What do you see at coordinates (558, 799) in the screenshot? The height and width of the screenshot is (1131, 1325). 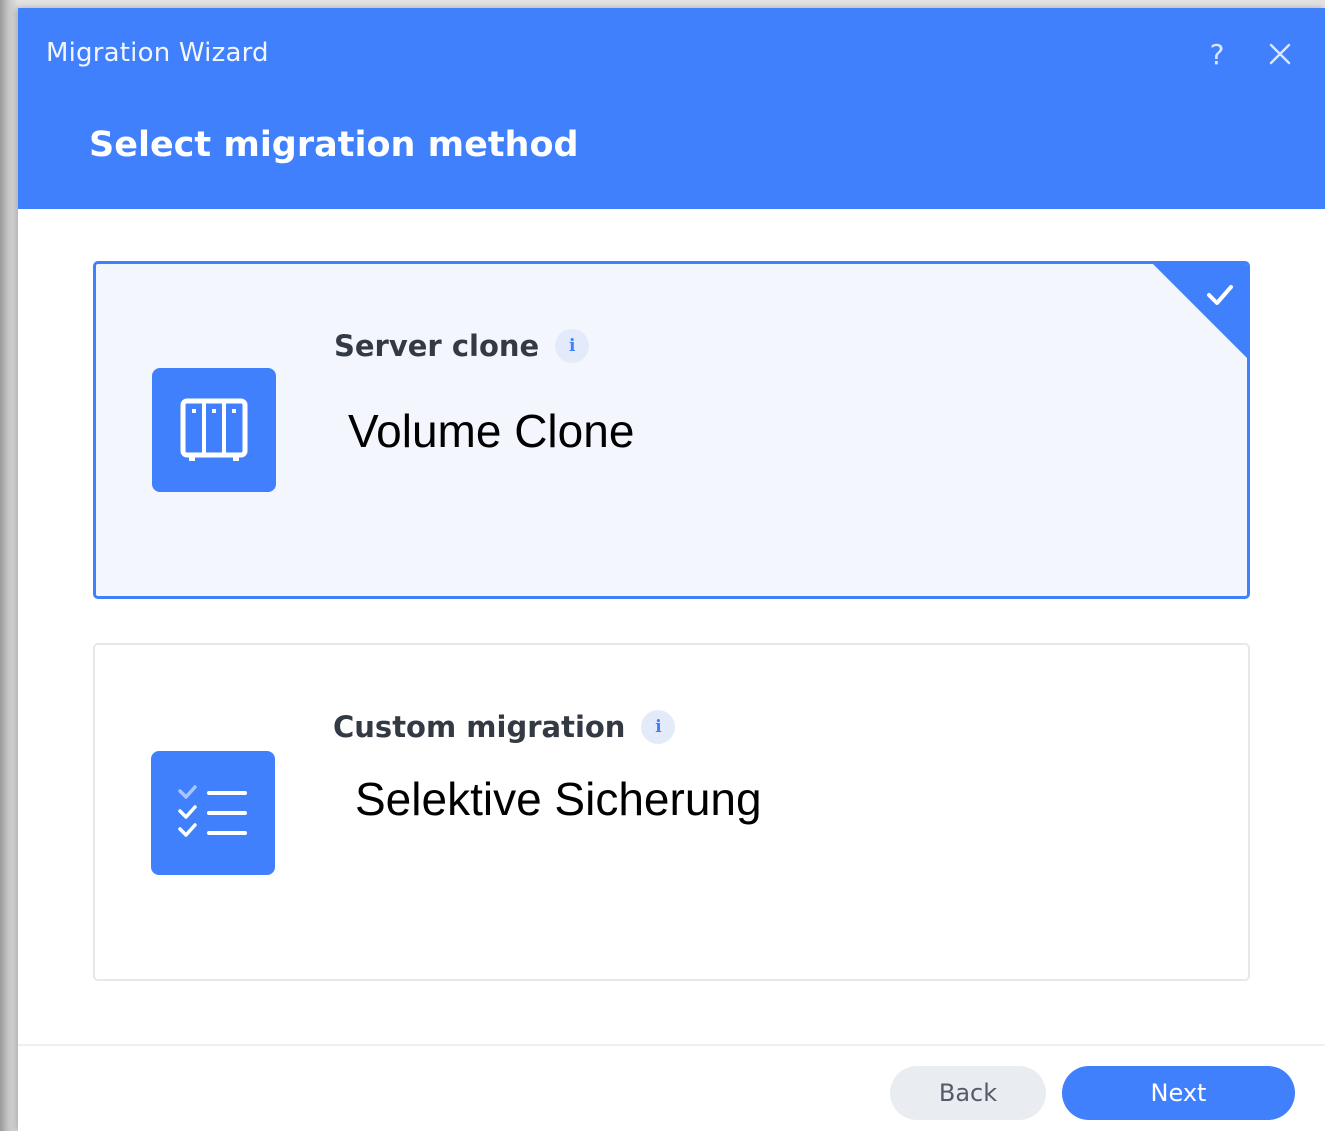 I see `option-description: Selektive Sicherung` at bounding box center [558, 799].